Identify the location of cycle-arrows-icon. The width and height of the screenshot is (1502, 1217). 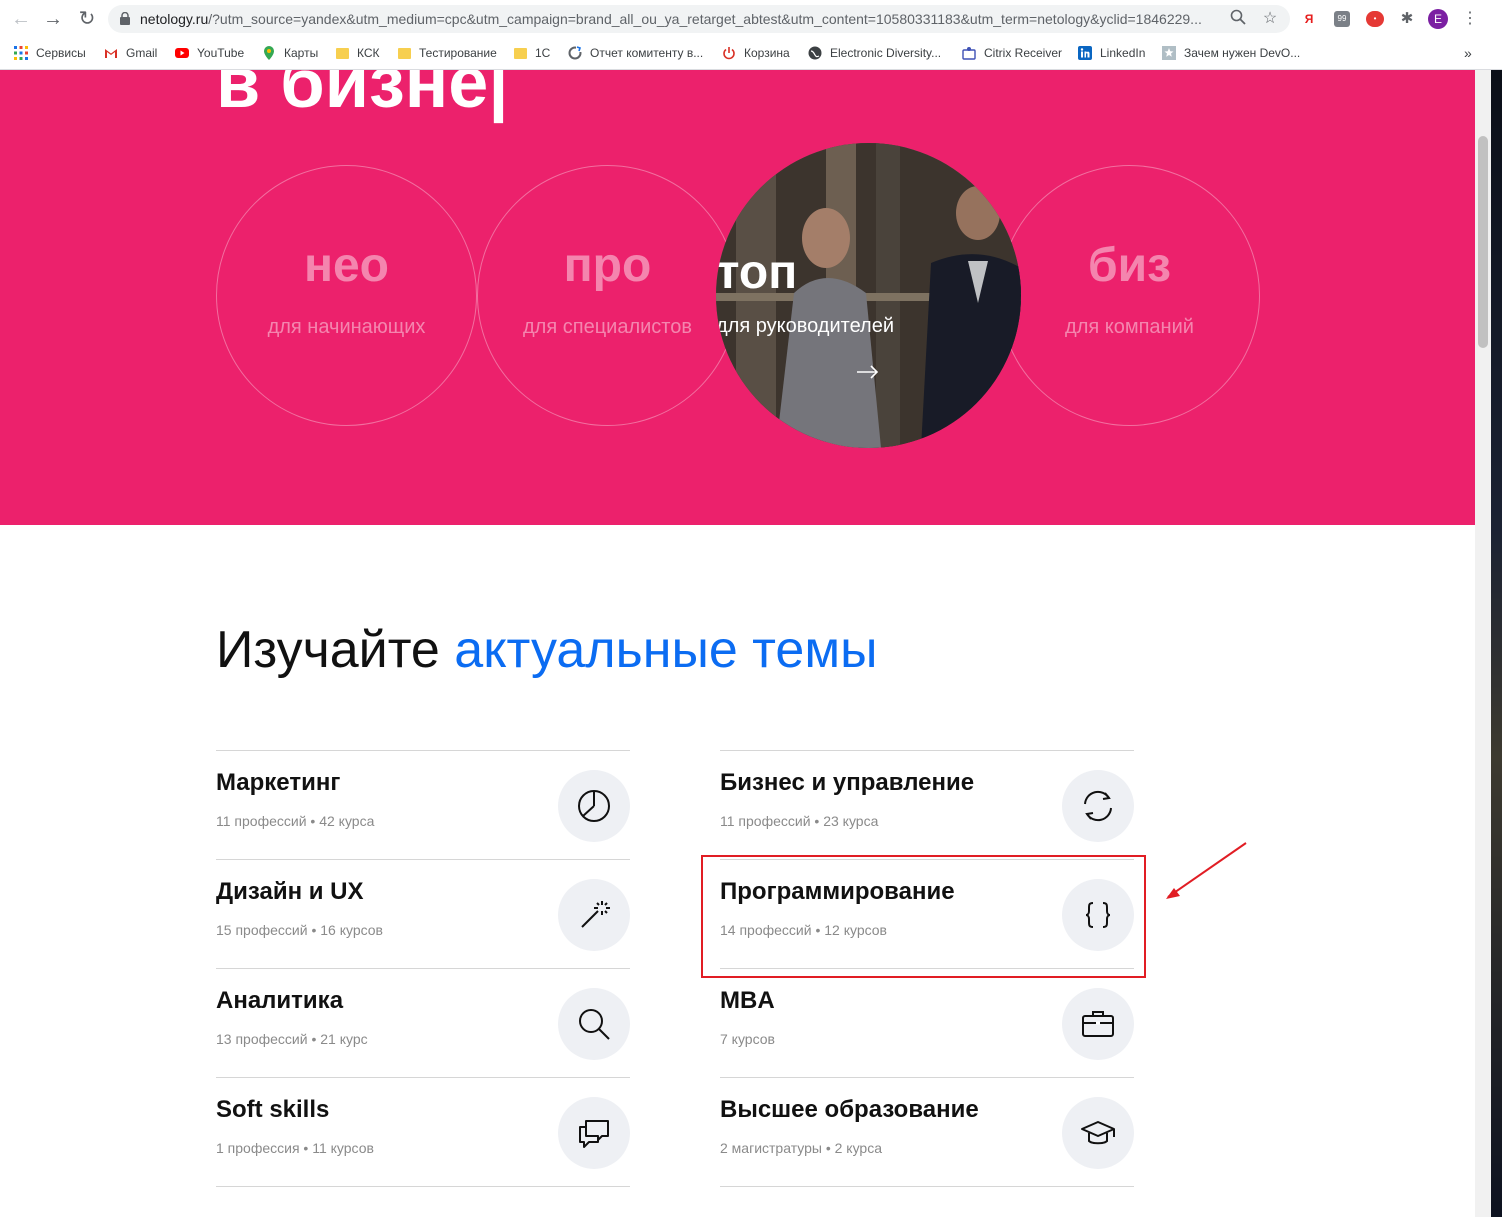
(1098, 806).